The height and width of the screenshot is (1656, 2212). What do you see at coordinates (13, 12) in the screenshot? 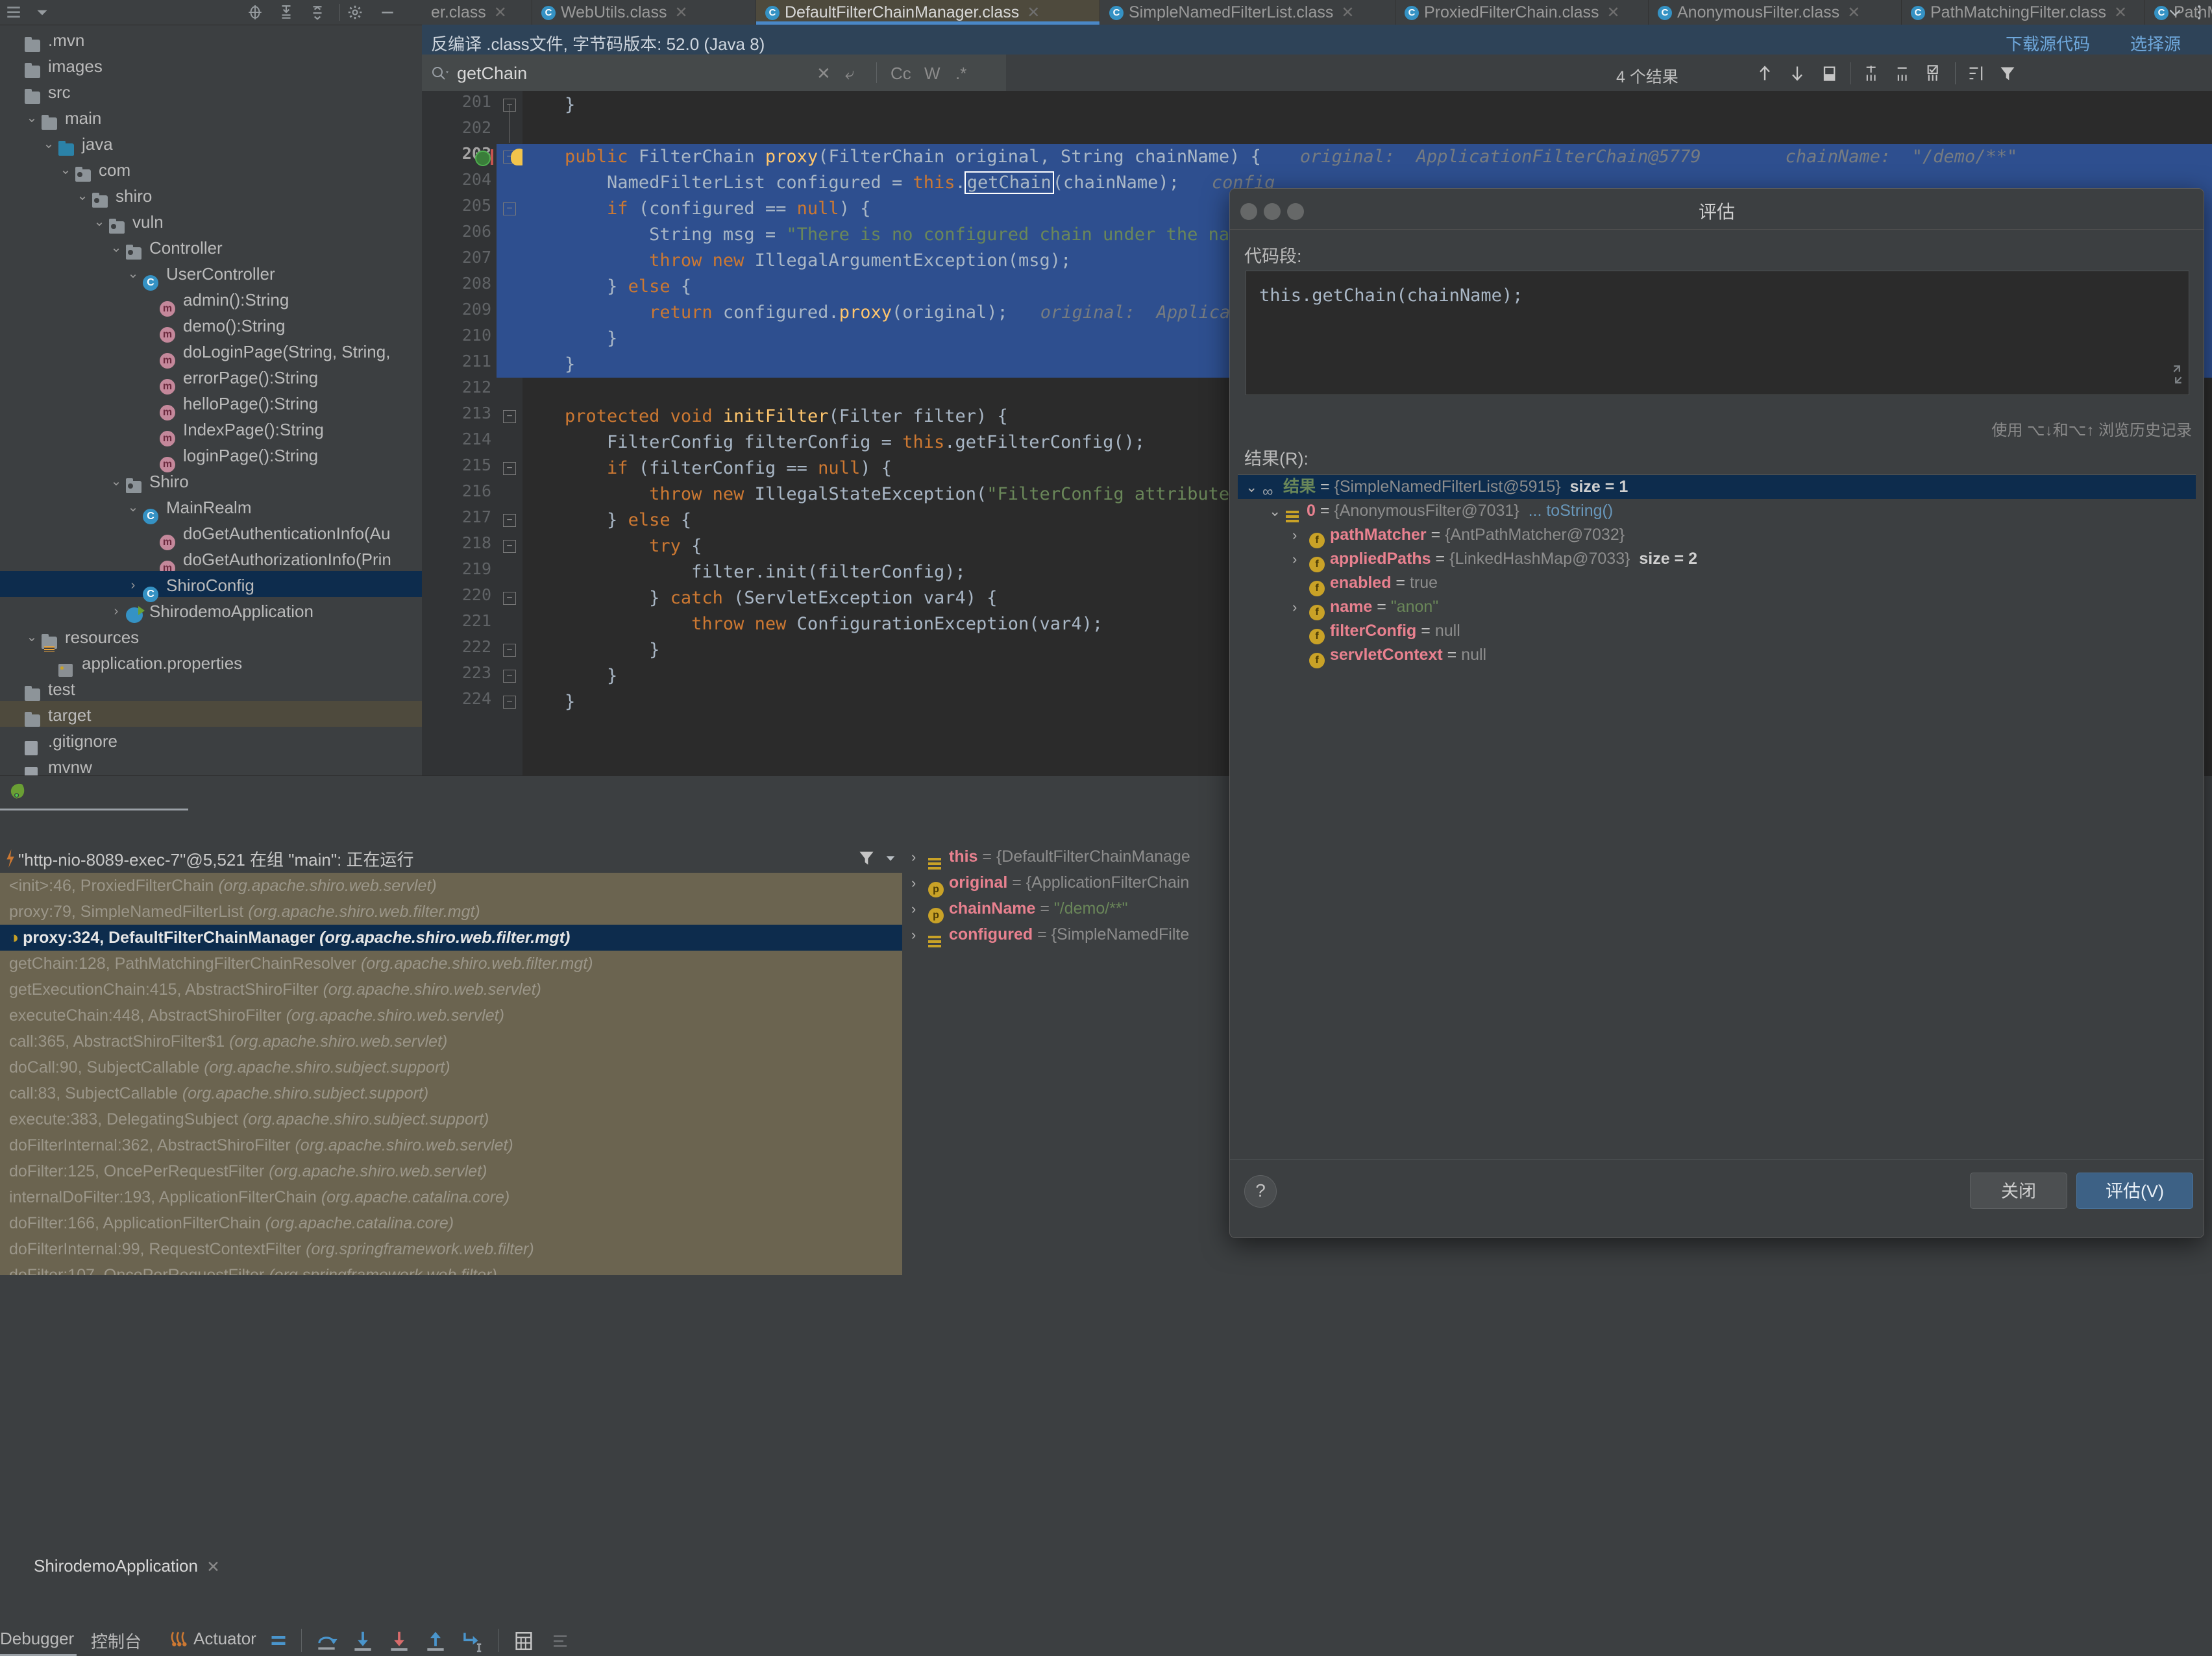
I see `project-view-icon` at bounding box center [13, 12].